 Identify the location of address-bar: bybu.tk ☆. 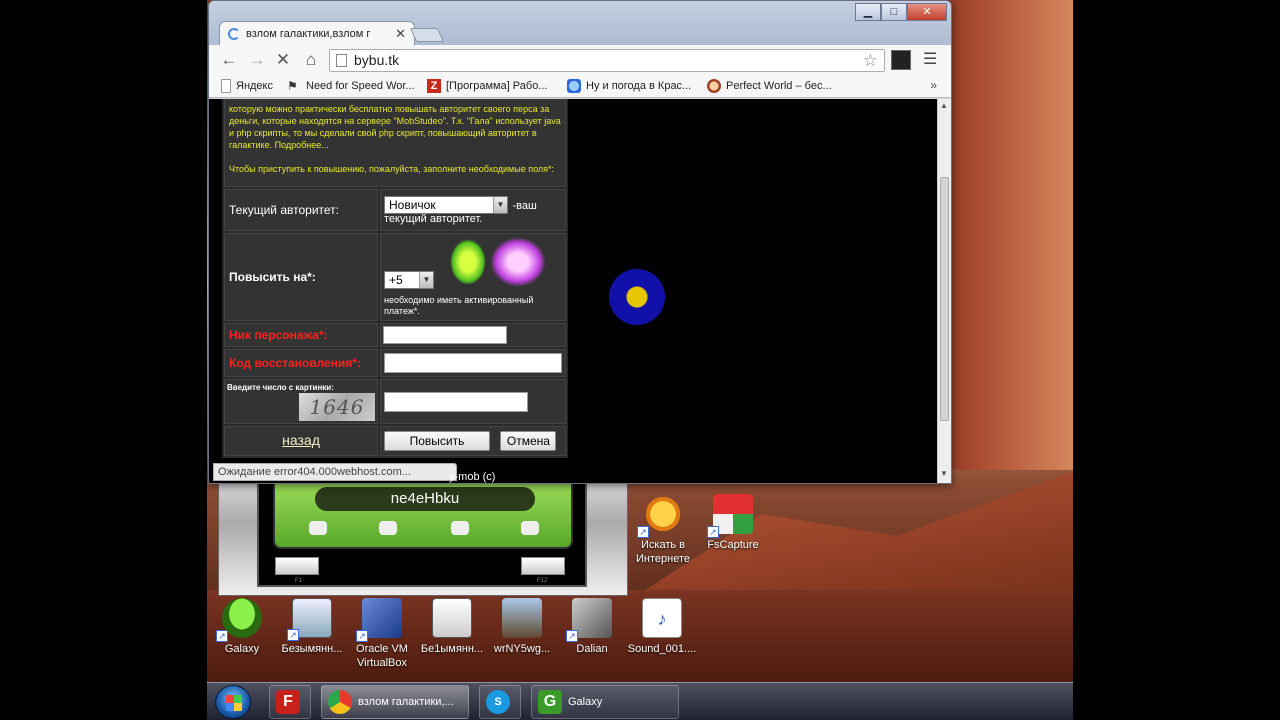
(607, 60).